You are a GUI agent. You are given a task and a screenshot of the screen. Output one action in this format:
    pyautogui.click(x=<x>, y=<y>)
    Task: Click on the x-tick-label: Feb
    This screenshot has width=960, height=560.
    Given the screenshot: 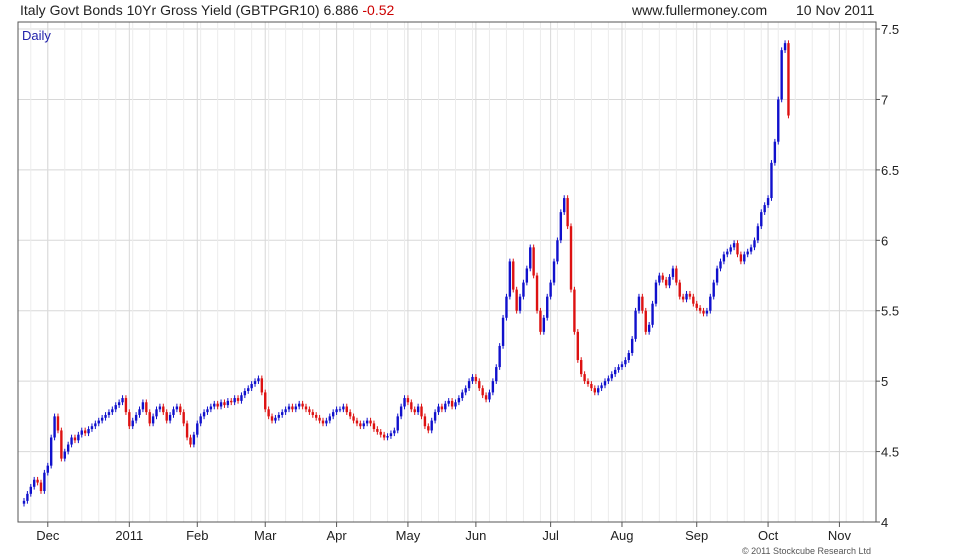 What is the action you would take?
    pyautogui.click(x=197, y=535)
    